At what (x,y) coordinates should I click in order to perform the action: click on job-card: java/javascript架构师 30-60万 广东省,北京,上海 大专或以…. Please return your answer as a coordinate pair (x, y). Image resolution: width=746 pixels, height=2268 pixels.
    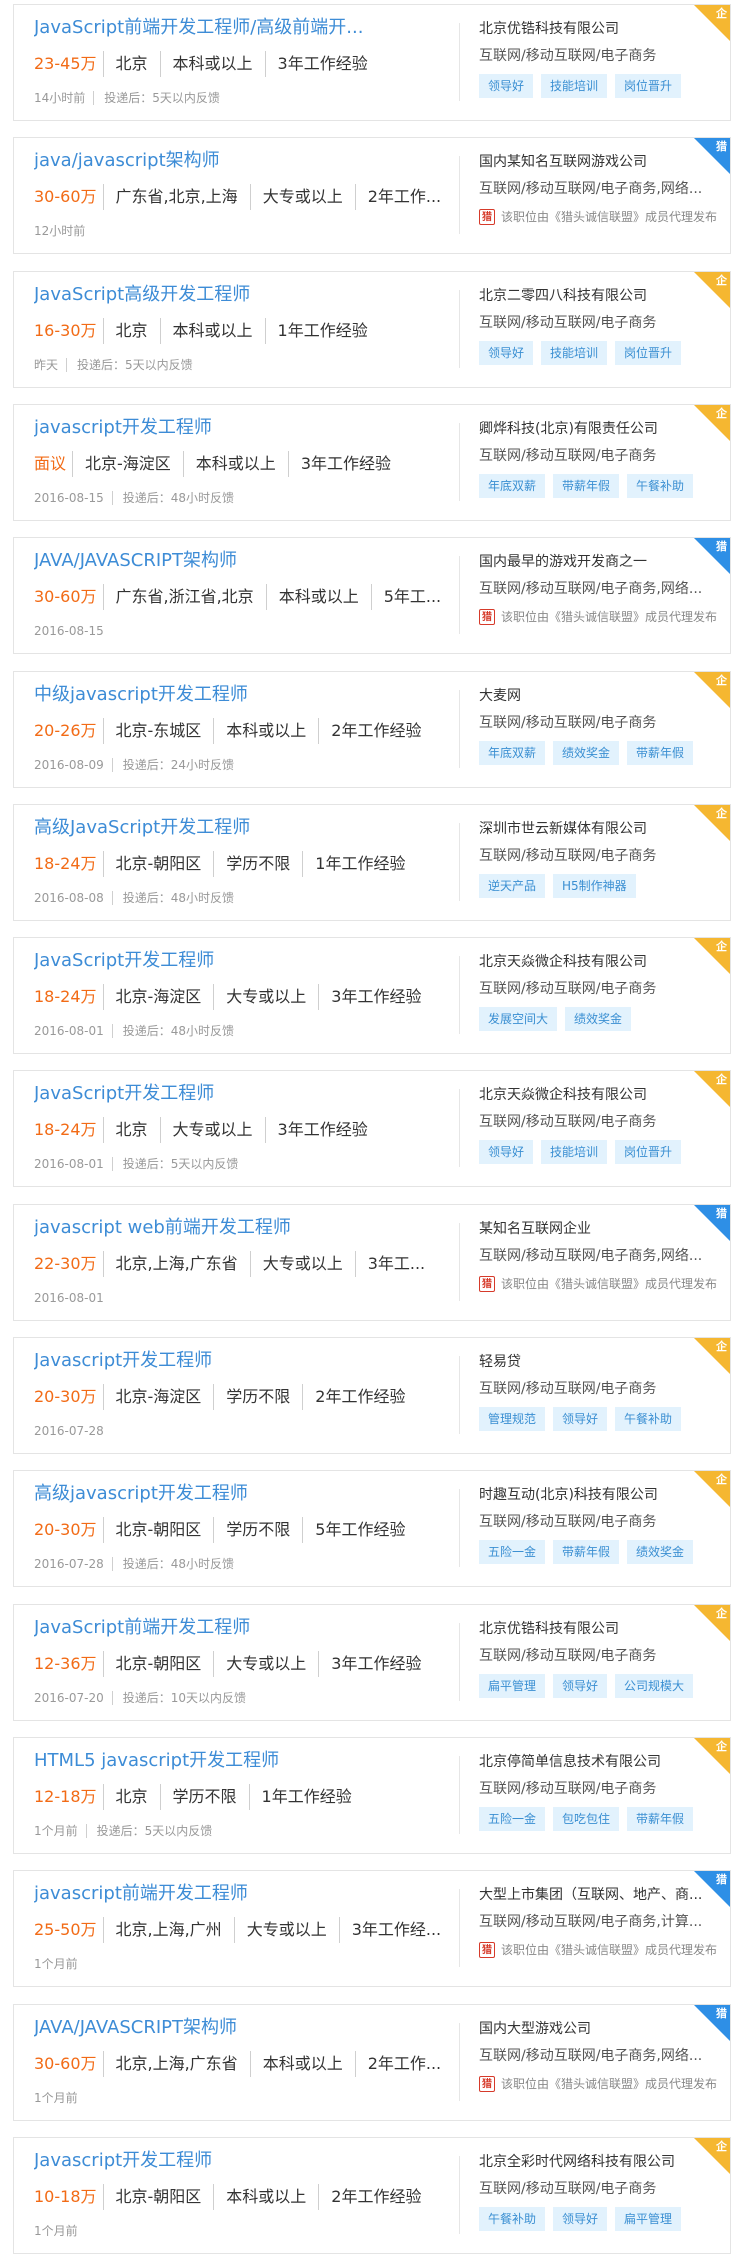
    Looking at the image, I should click on (372, 195).